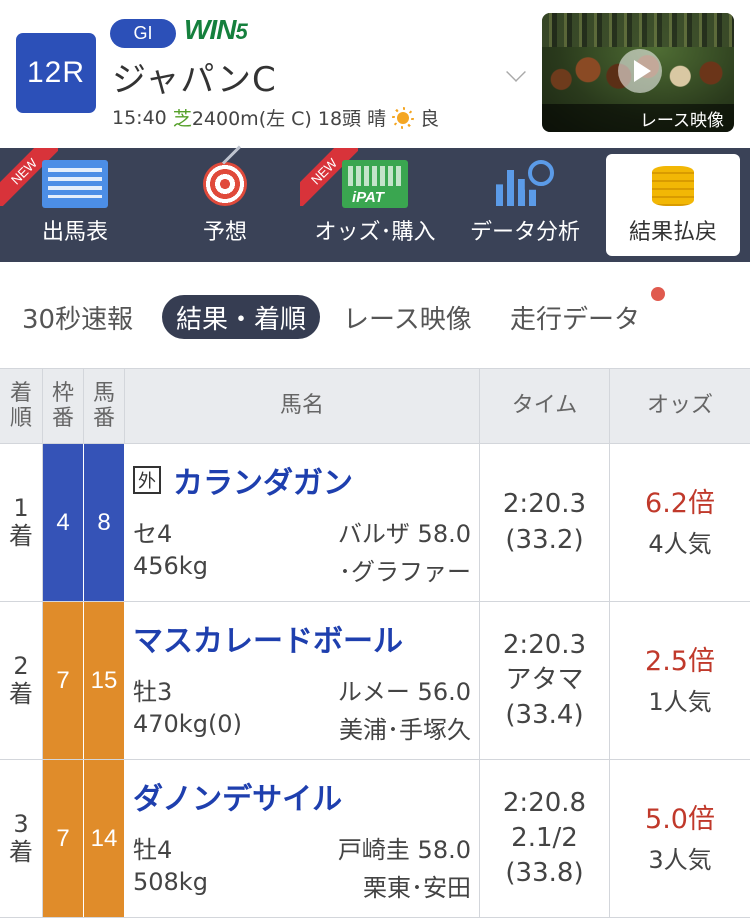 The width and height of the screenshot is (750, 918). I want to click on horse-name-link: ダノンデサイル, so click(237, 796).